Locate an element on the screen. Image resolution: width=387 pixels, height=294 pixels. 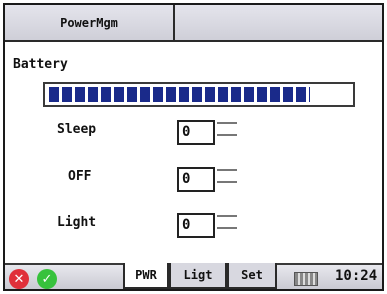
battery-level-bar is located at coordinates (199, 94).